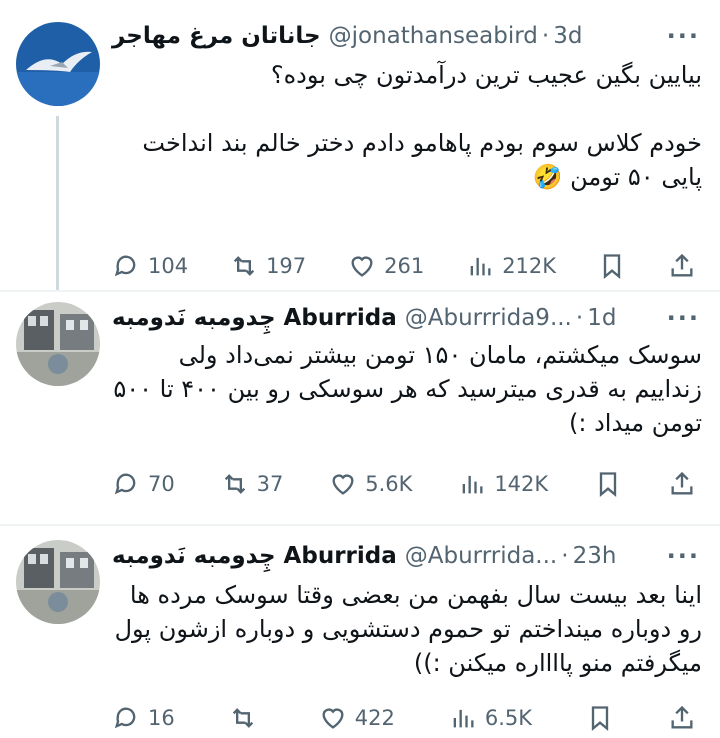 This screenshot has height=738, width=720. I want to click on like-count: 5.6K, so click(389, 484).